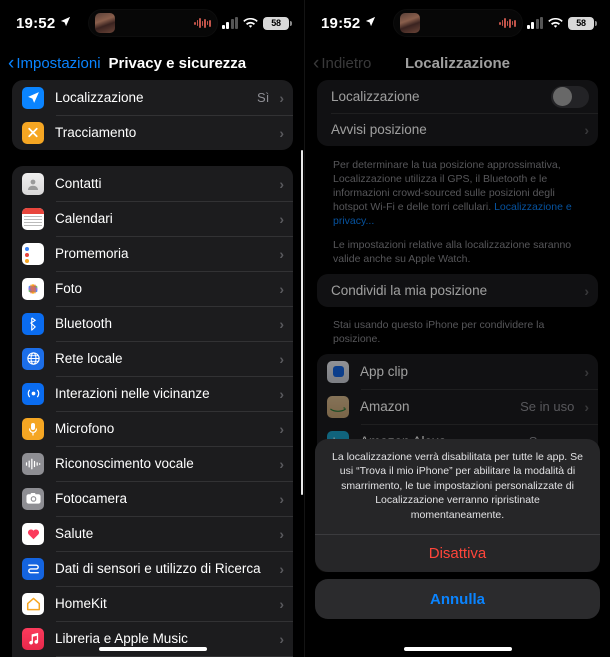 This screenshot has height=657, width=610. I want to click on privacy-top-group: Localizzazione Sì › Tracciamento ›, so click(152, 115).